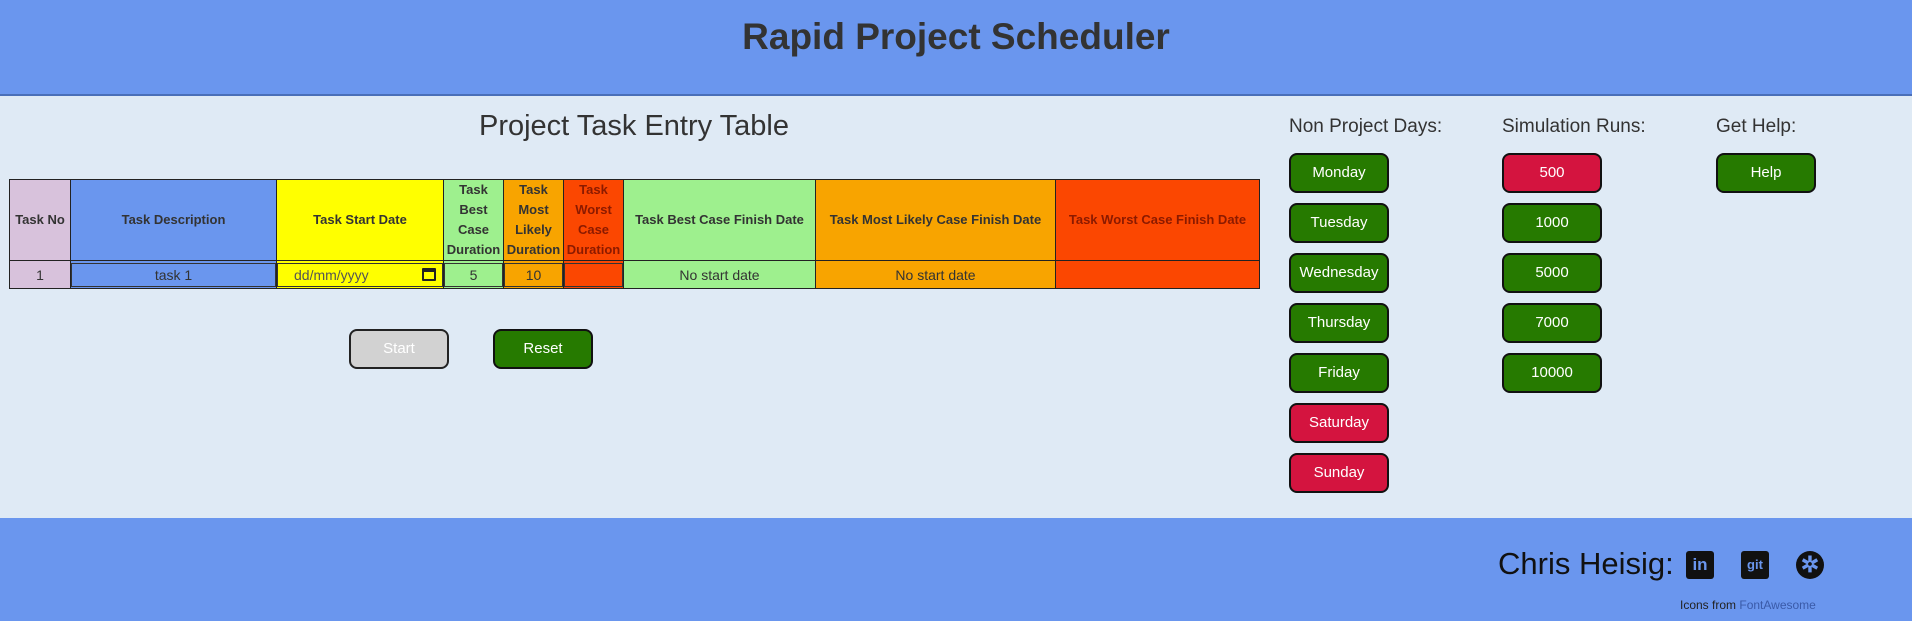  I want to click on react-icon: ✲, so click(1810, 565).